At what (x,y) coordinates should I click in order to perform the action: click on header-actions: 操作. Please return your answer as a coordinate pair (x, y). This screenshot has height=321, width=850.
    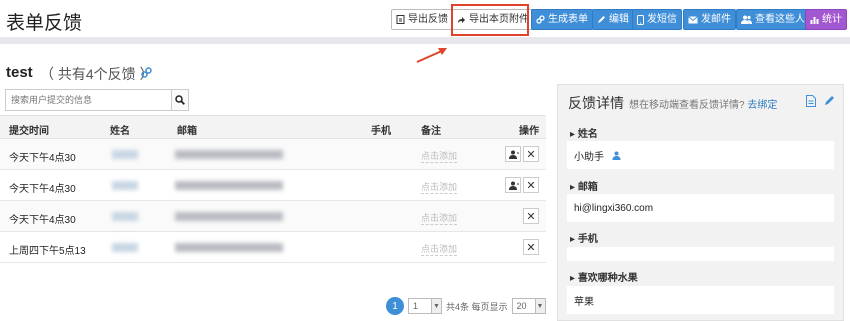
    Looking at the image, I should click on (529, 131).